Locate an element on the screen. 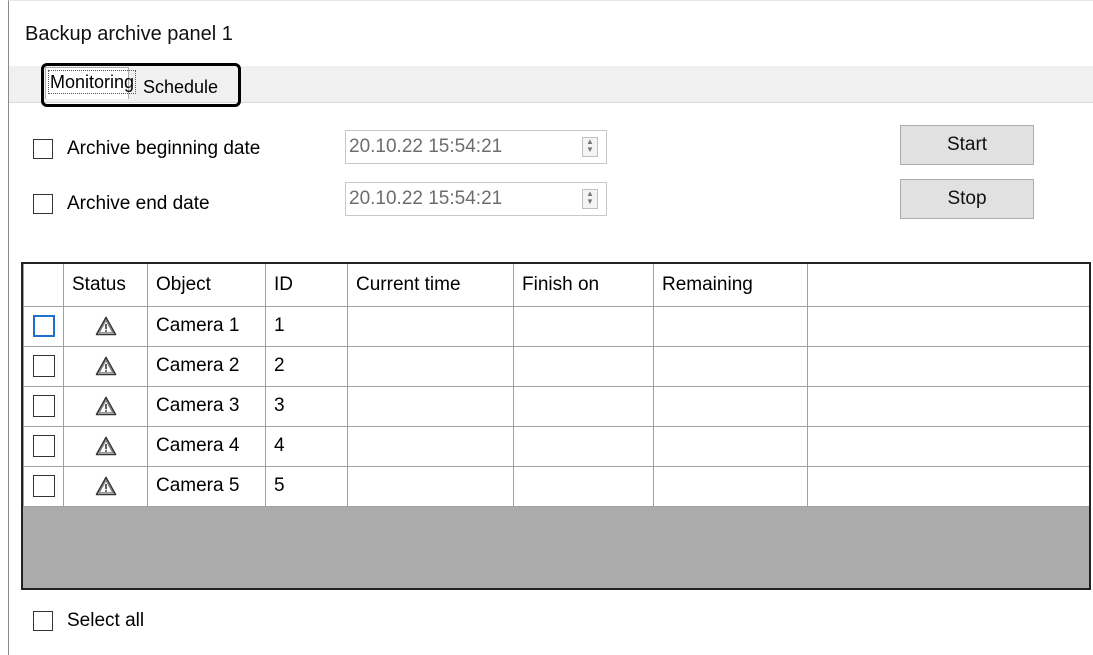  table-row: Camera 44 is located at coordinates (556, 446).